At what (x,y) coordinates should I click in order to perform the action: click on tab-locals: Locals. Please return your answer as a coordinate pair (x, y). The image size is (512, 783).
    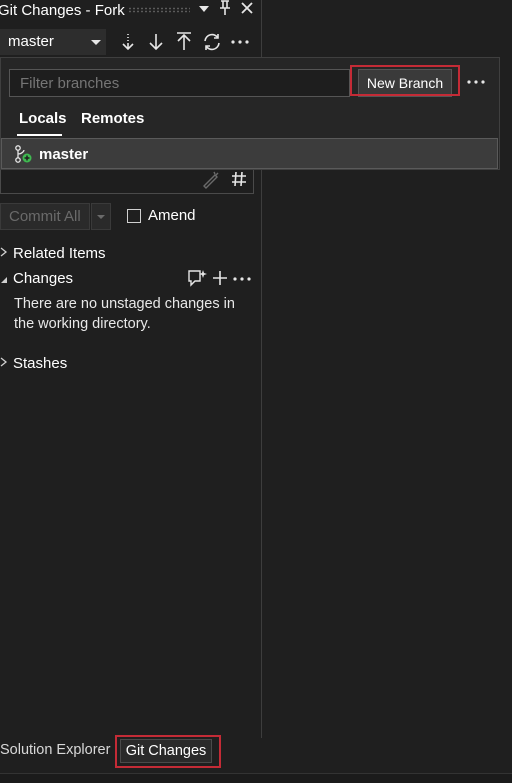
    Looking at the image, I should click on (43, 118).